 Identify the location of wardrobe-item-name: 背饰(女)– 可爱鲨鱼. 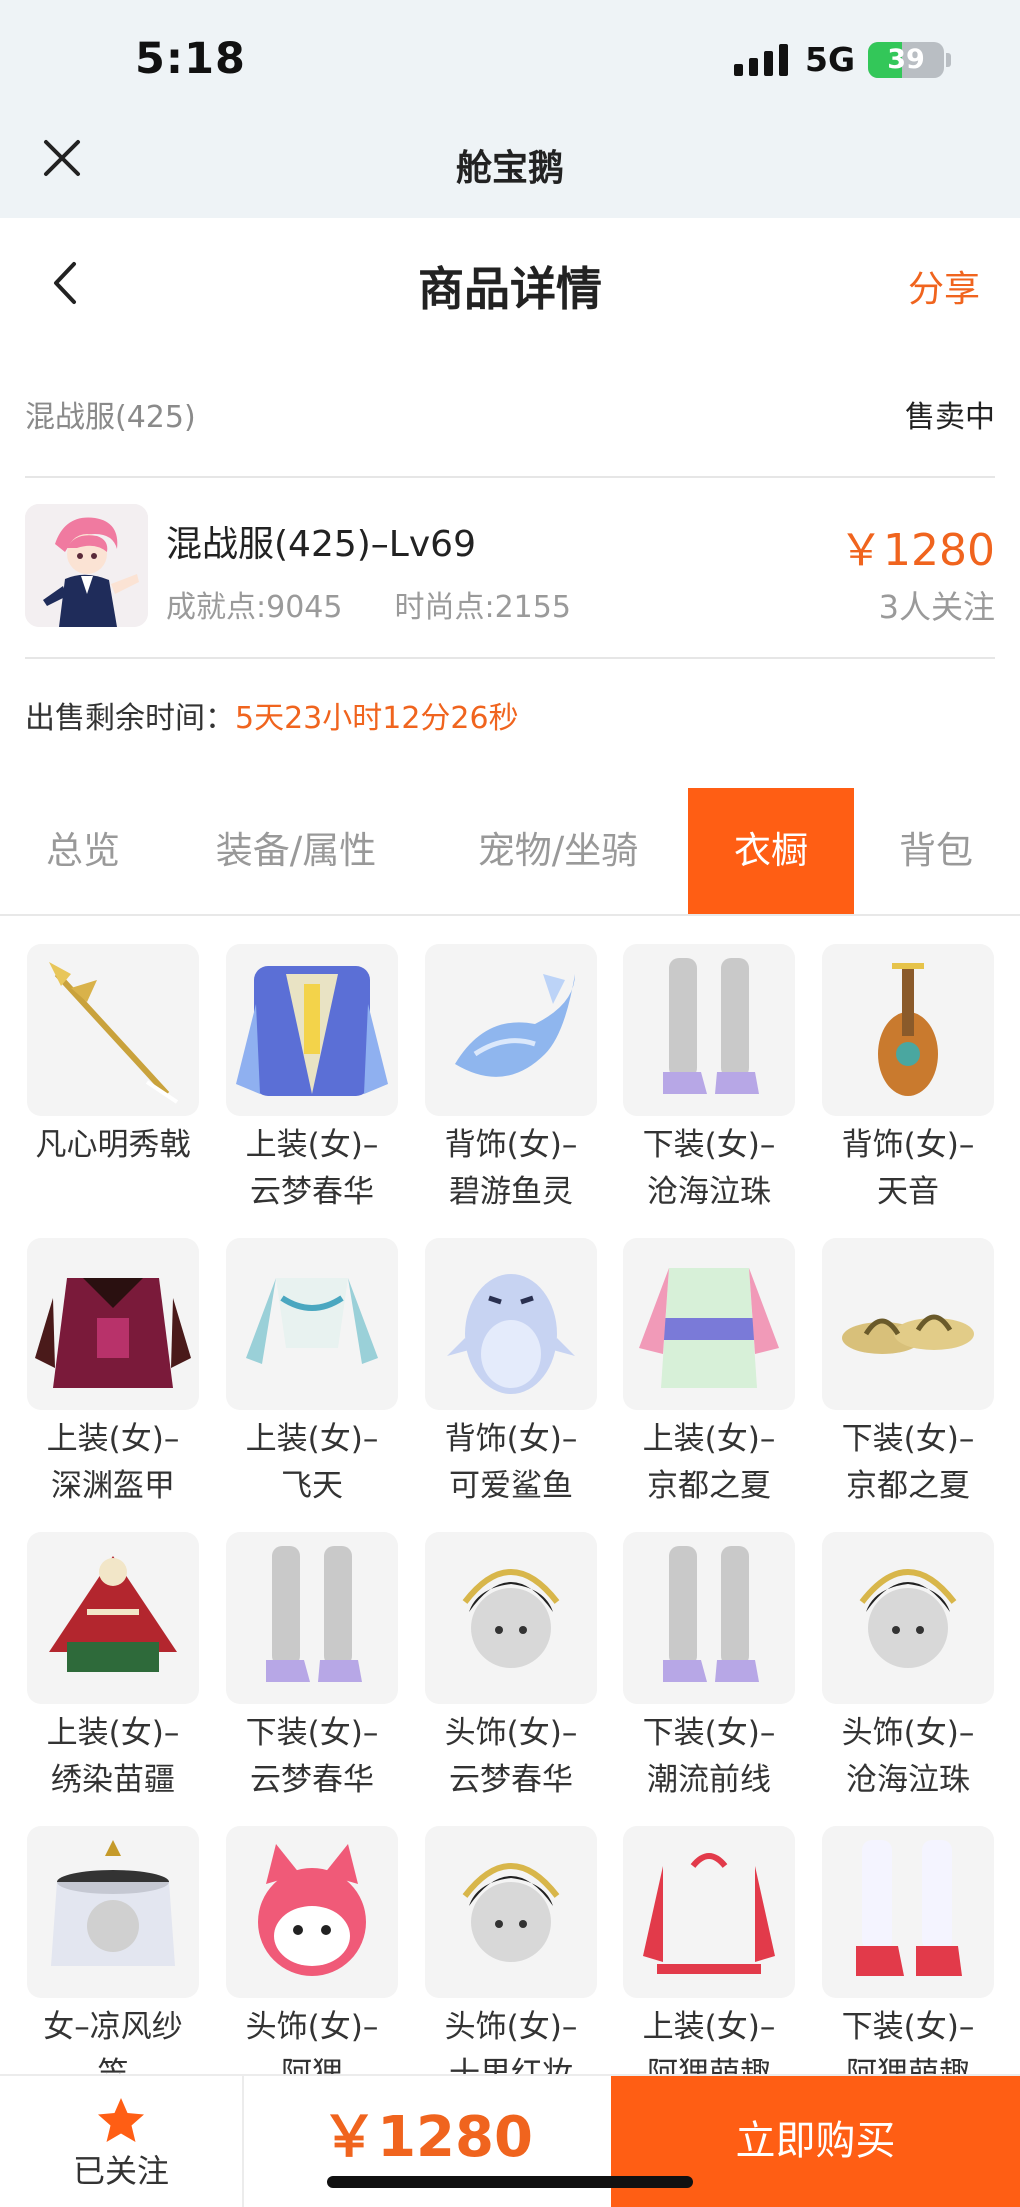
(511, 1463).